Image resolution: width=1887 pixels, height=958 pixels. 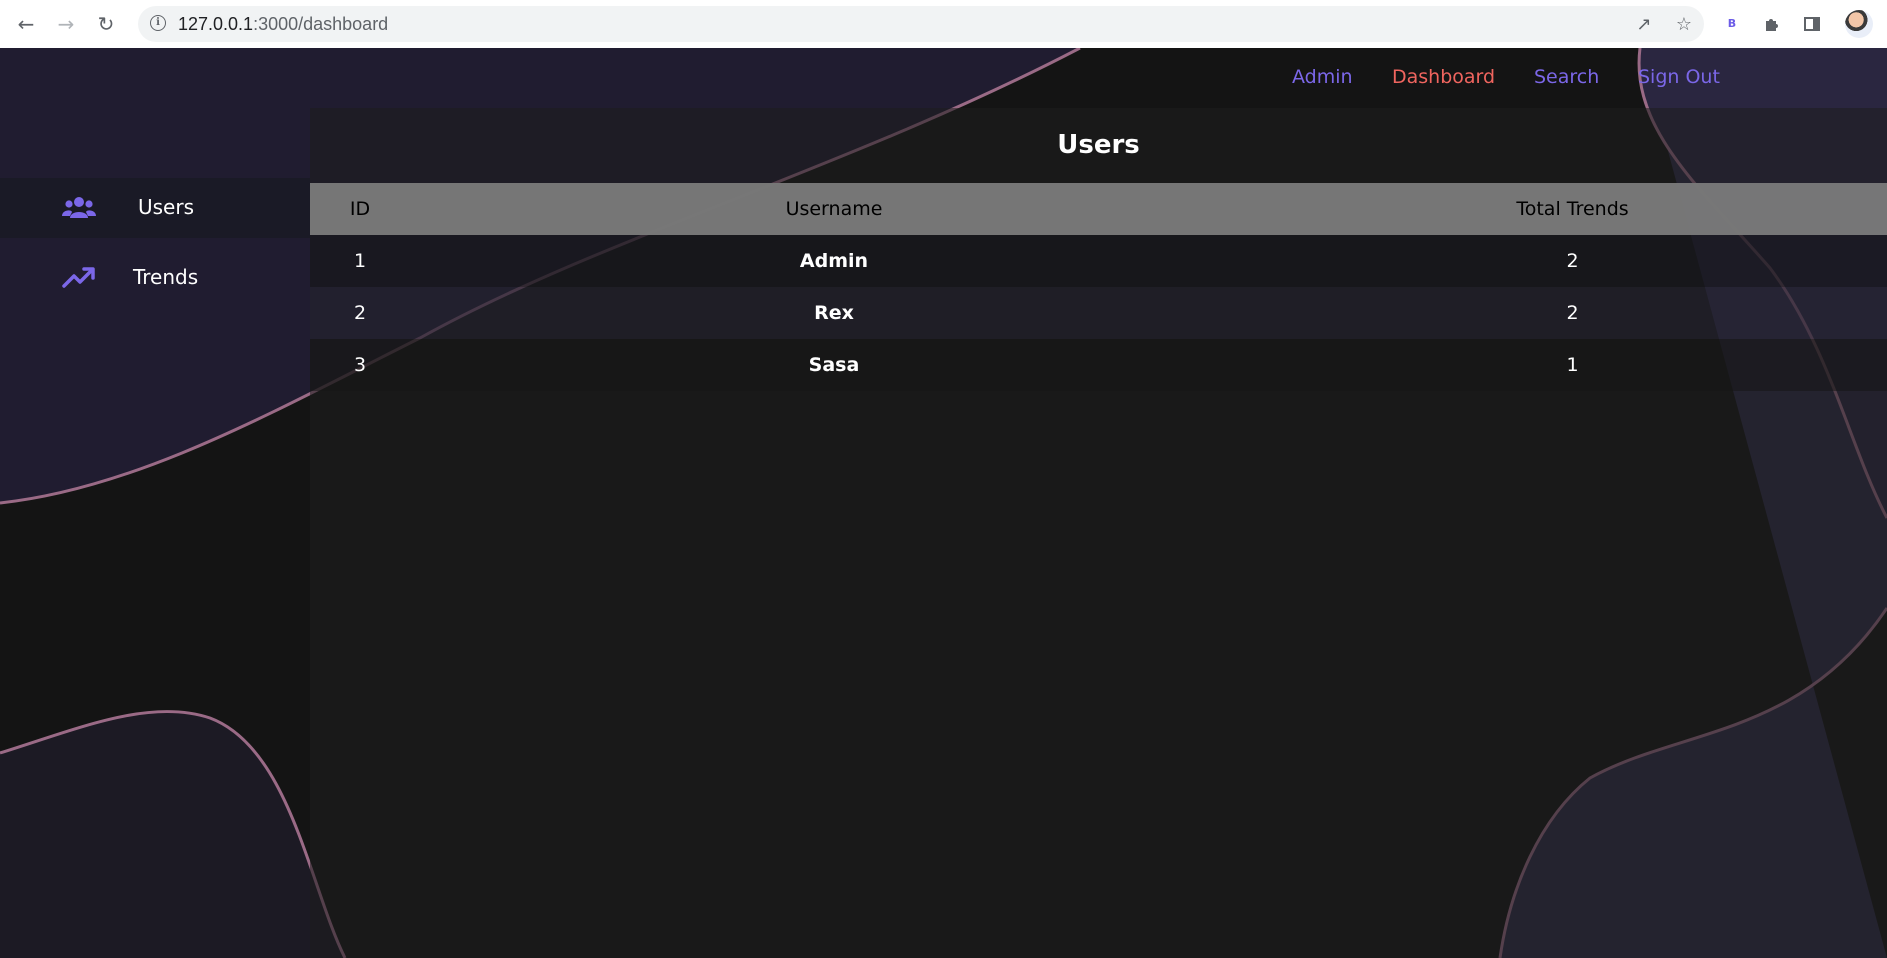 I want to click on table-row: 2 Rex 2, so click(x=1098, y=313).